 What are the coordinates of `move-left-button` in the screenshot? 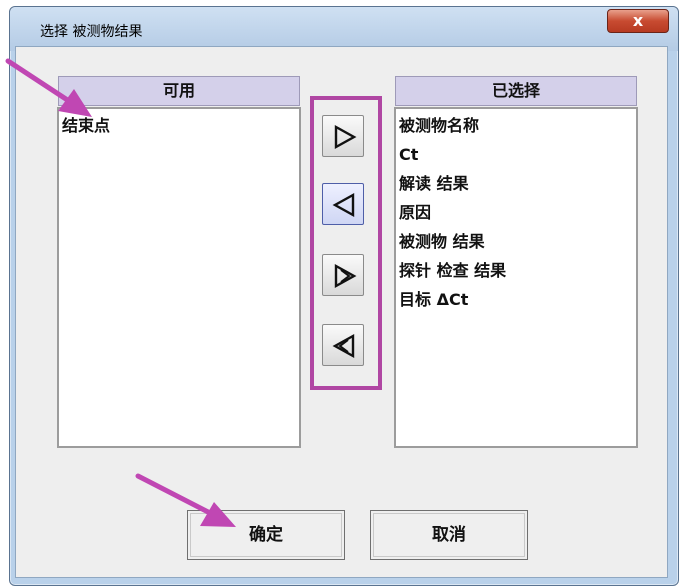 It's located at (343, 204).